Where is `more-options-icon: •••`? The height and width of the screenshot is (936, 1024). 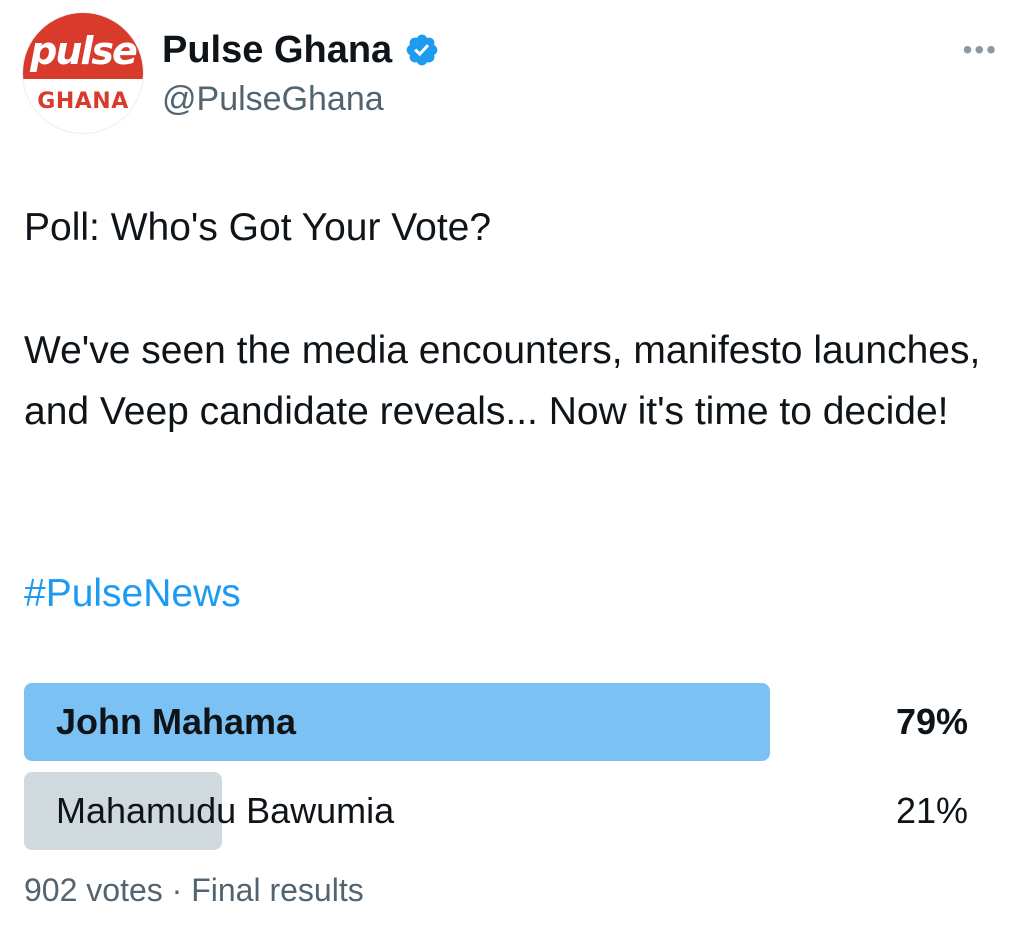
more-options-icon: ••• is located at coordinates (980, 50).